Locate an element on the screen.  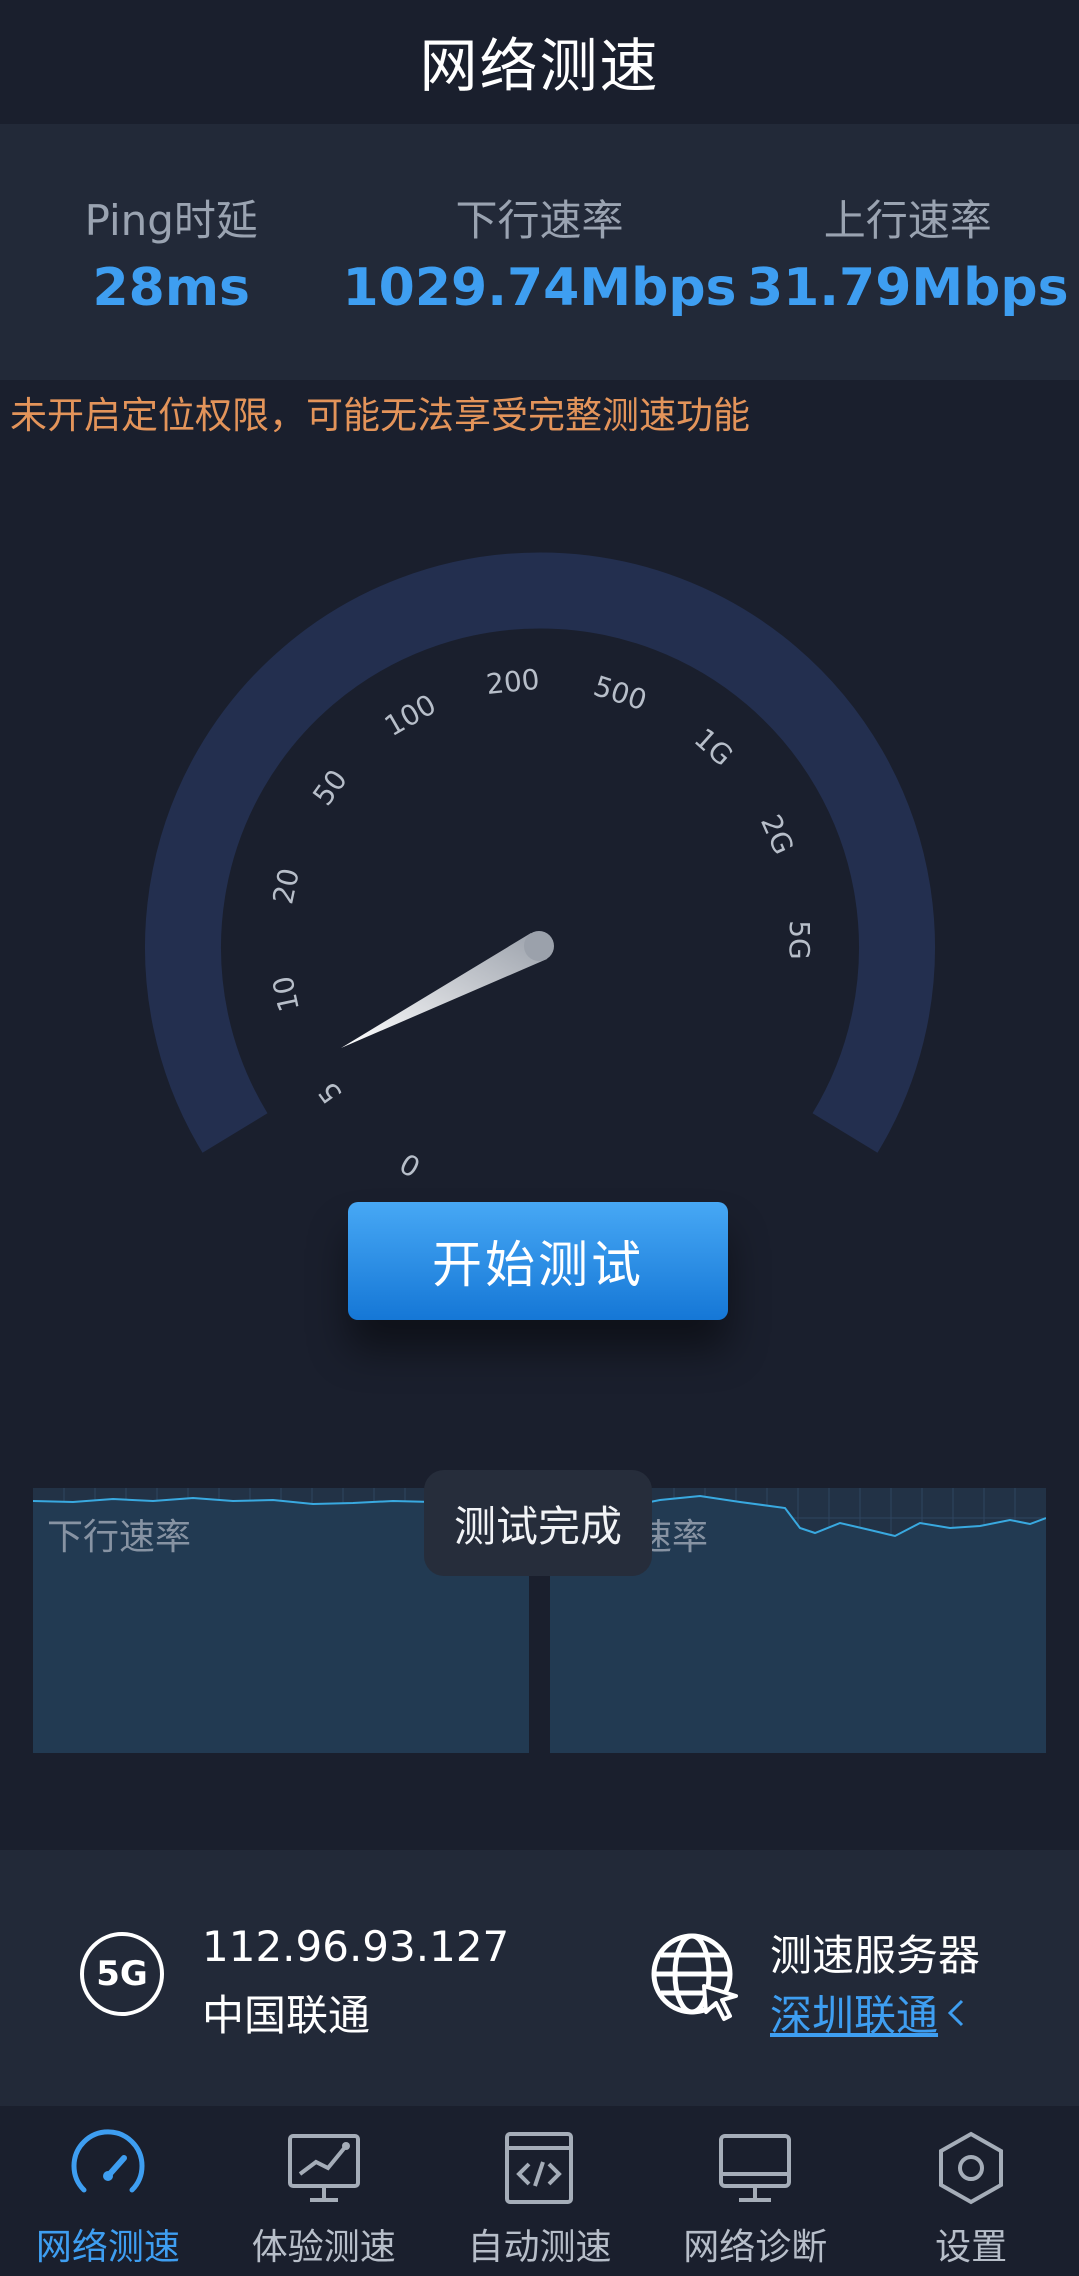
bottom-nav: 网络测速 体验测速 自动测速 网络诊断 设置 is located at coordinates (539, 2192).